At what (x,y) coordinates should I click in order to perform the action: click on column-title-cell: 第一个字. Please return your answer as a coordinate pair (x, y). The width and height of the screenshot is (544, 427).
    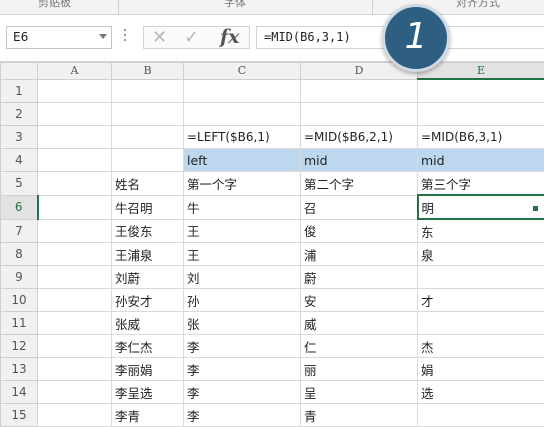
    Looking at the image, I should click on (242, 184).